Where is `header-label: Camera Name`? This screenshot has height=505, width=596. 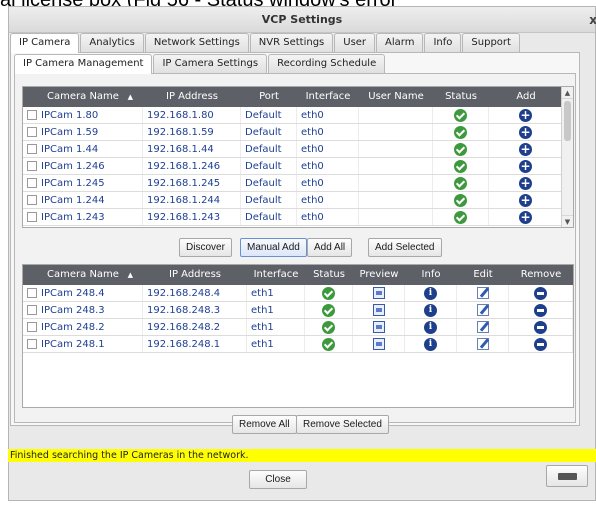
header-label: Camera Name is located at coordinates (83, 96).